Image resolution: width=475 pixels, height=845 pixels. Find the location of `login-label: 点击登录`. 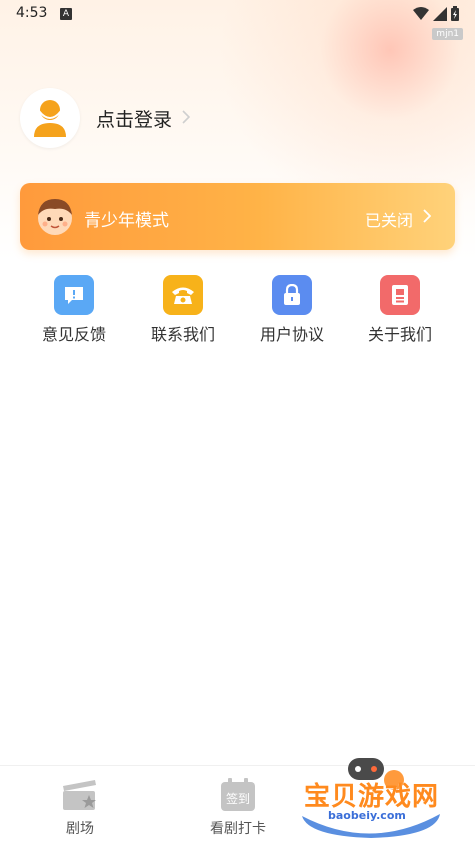

login-label: 点击登录 is located at coordinates (134, 118).